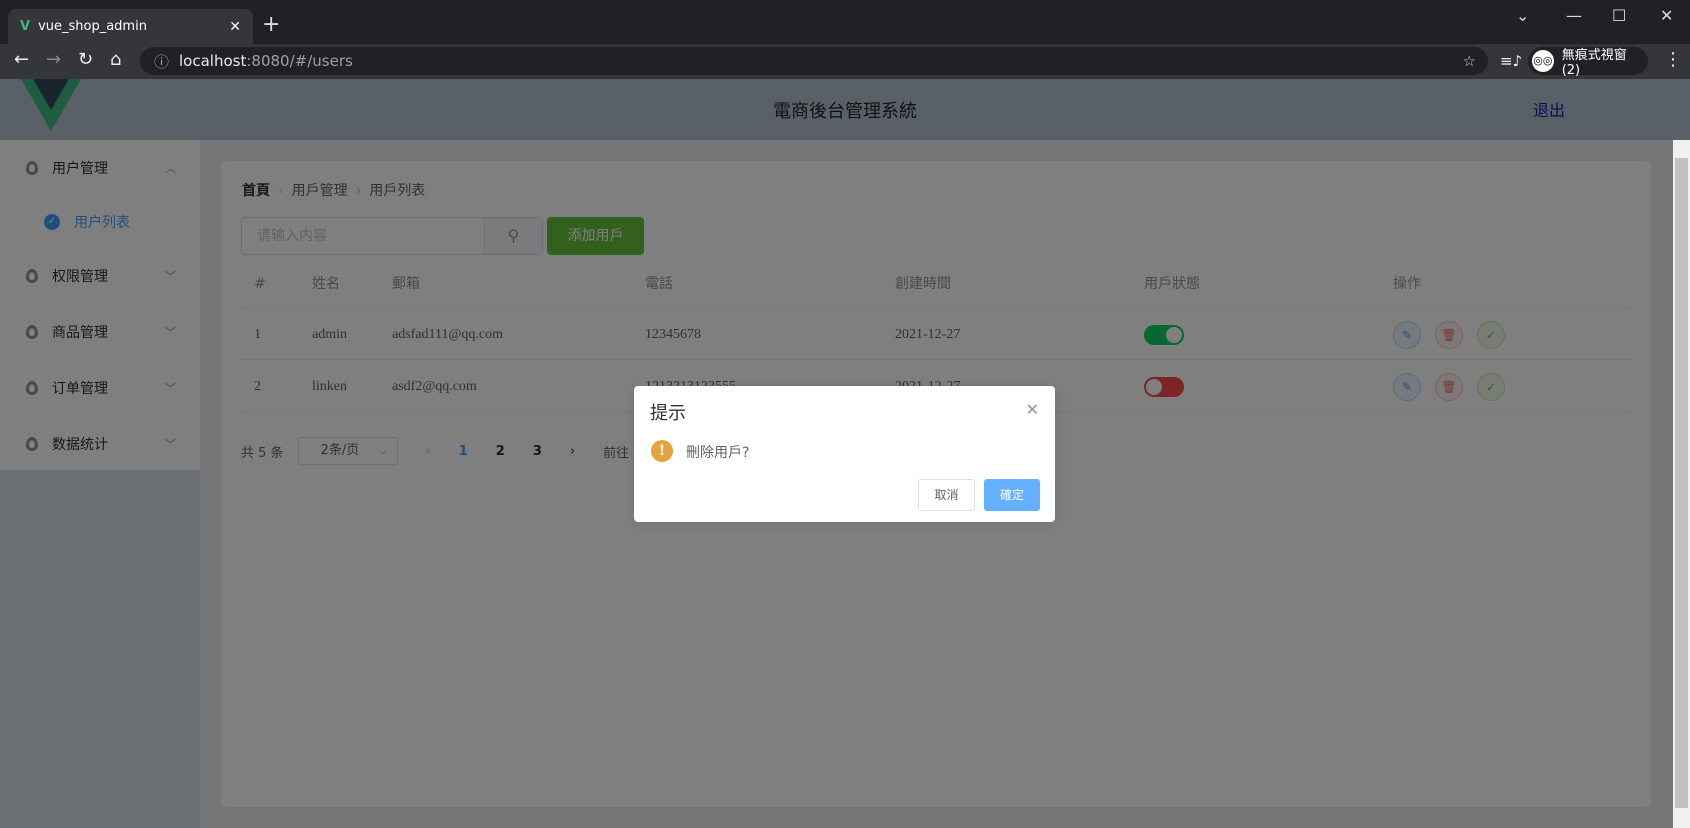 This screenshot has height=828, width=1690. I want to click on confirm-dialog: 提示 ✕ ! 刪除用戶? 取消 確定, so click(844, 454).